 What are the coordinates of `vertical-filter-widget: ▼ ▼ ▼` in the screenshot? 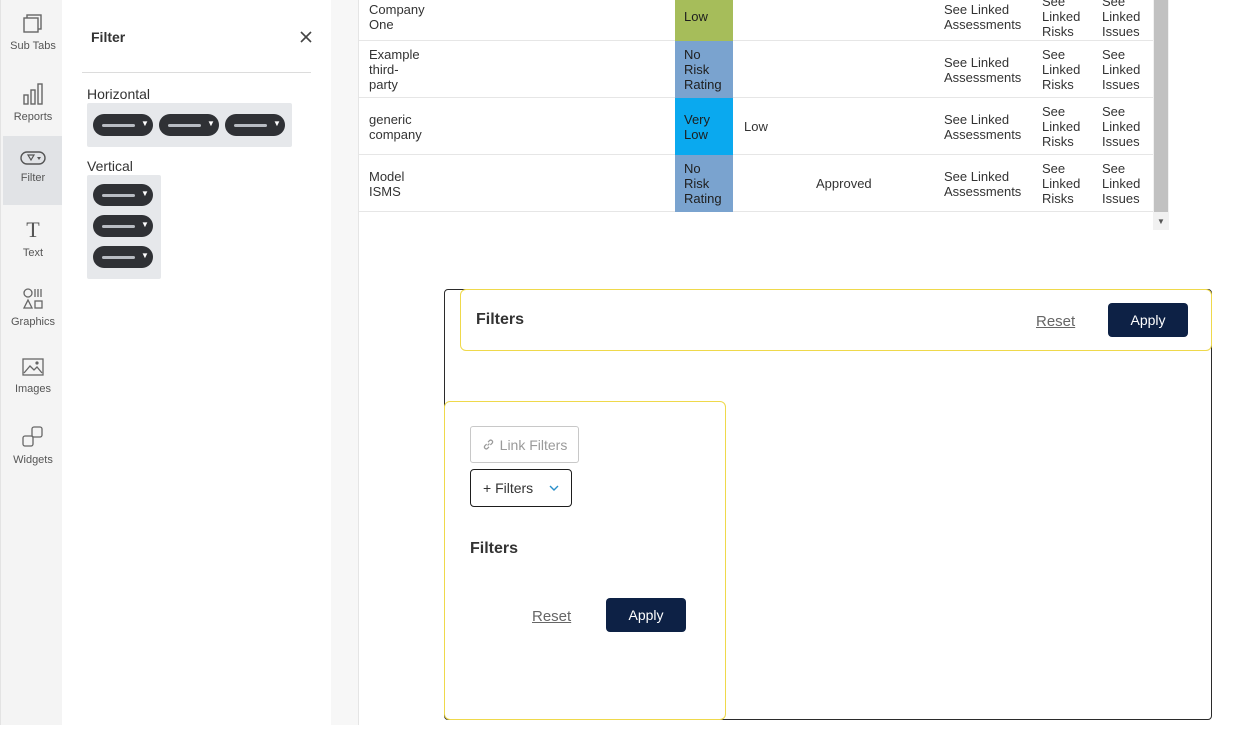 It's located at (124, 227).